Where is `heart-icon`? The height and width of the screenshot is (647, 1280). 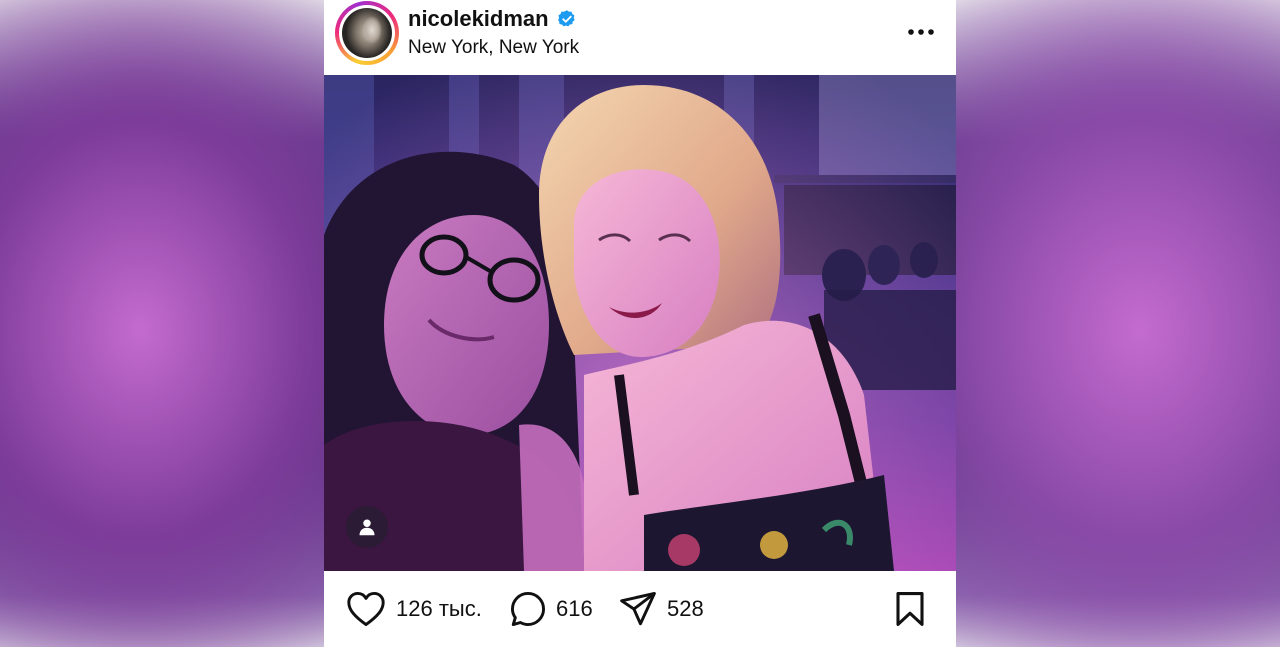
heart-icon is located at coordinates (366, 609).